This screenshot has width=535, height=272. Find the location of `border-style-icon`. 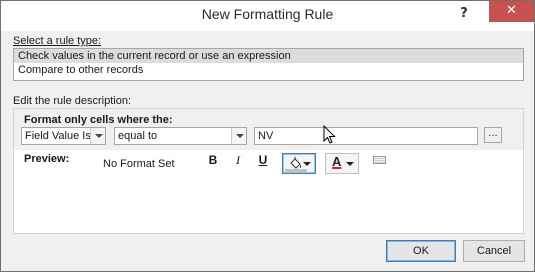

border-style-icon is located at coordinates (379, 160).